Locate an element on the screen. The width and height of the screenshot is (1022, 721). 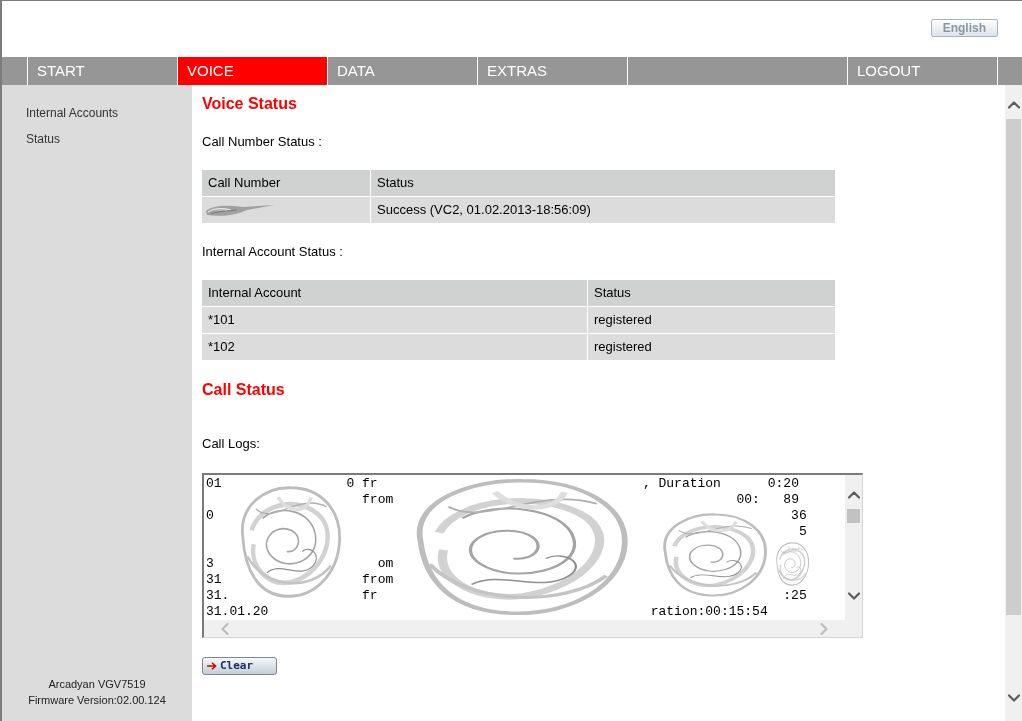
page-scrollbar is located at coordinates (1013, 403).